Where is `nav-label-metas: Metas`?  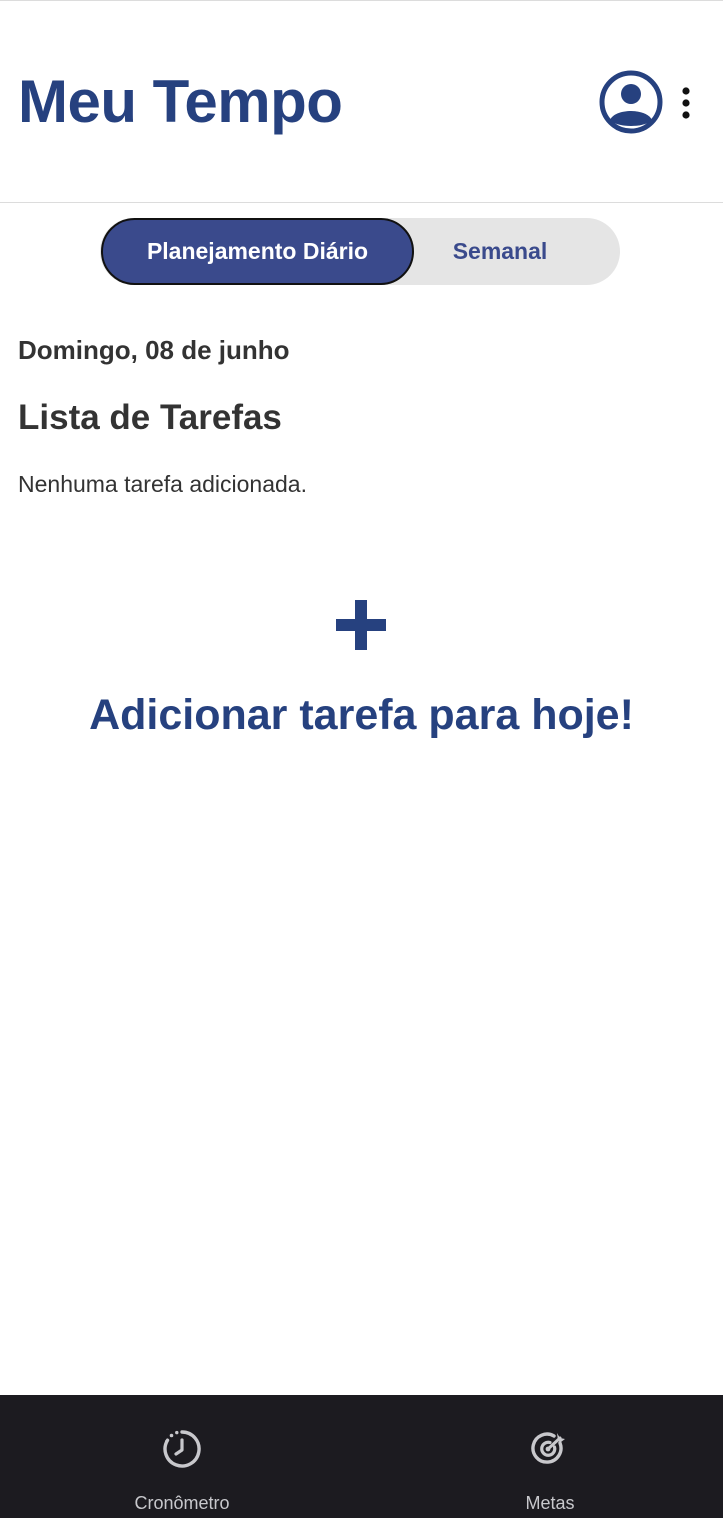 nav-label-metas: Metas is located at coordinates (550, 1503).